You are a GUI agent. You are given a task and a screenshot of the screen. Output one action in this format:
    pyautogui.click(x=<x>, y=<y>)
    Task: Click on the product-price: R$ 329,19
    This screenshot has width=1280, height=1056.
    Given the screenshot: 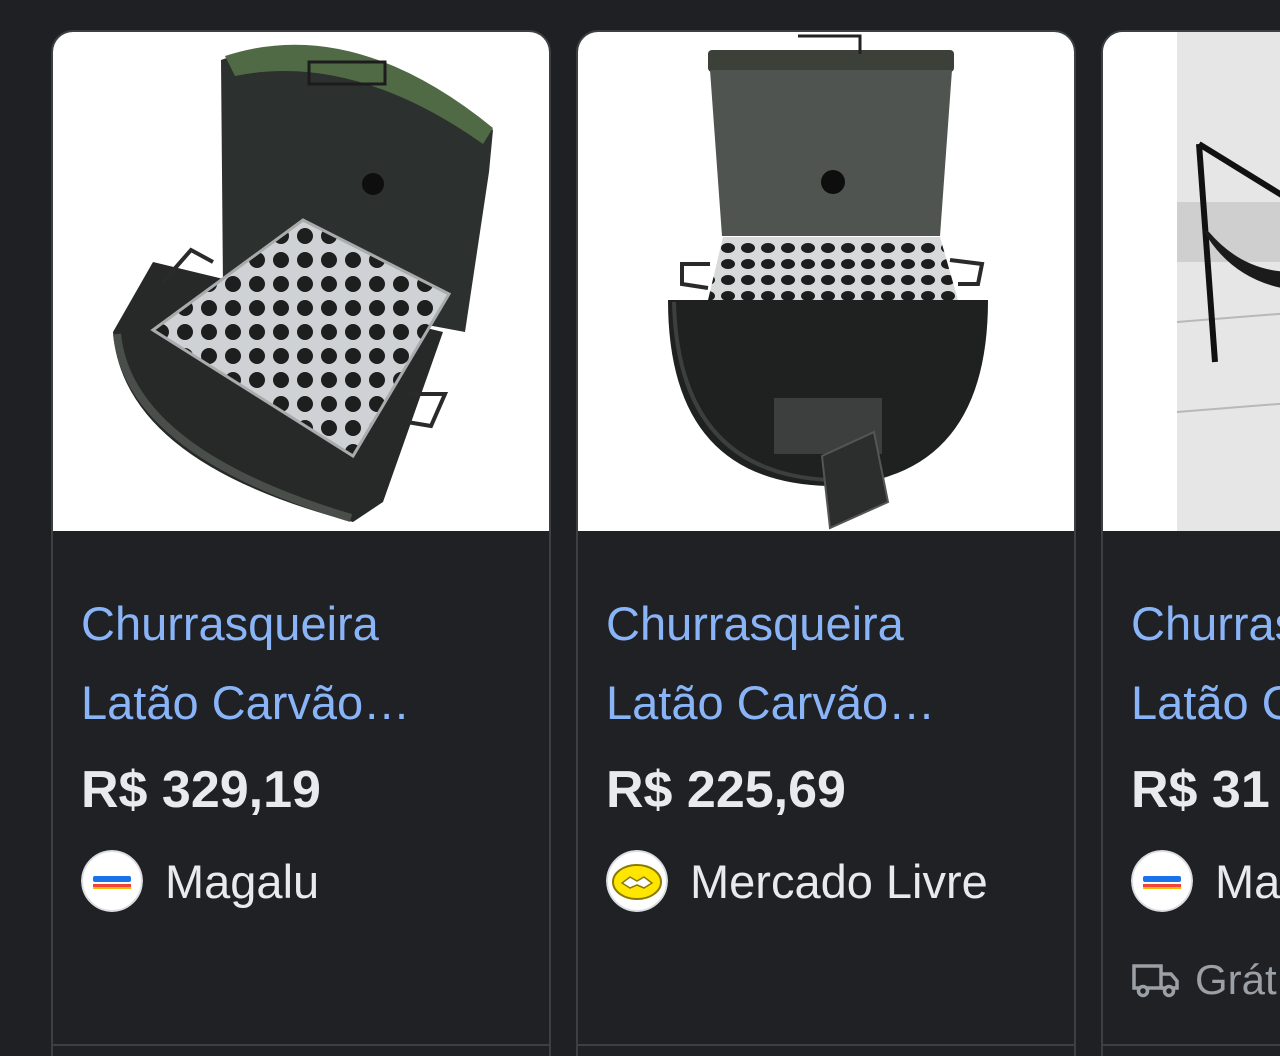 What is the action you would take?
    pyautogui.click(x=201, y=790)
    